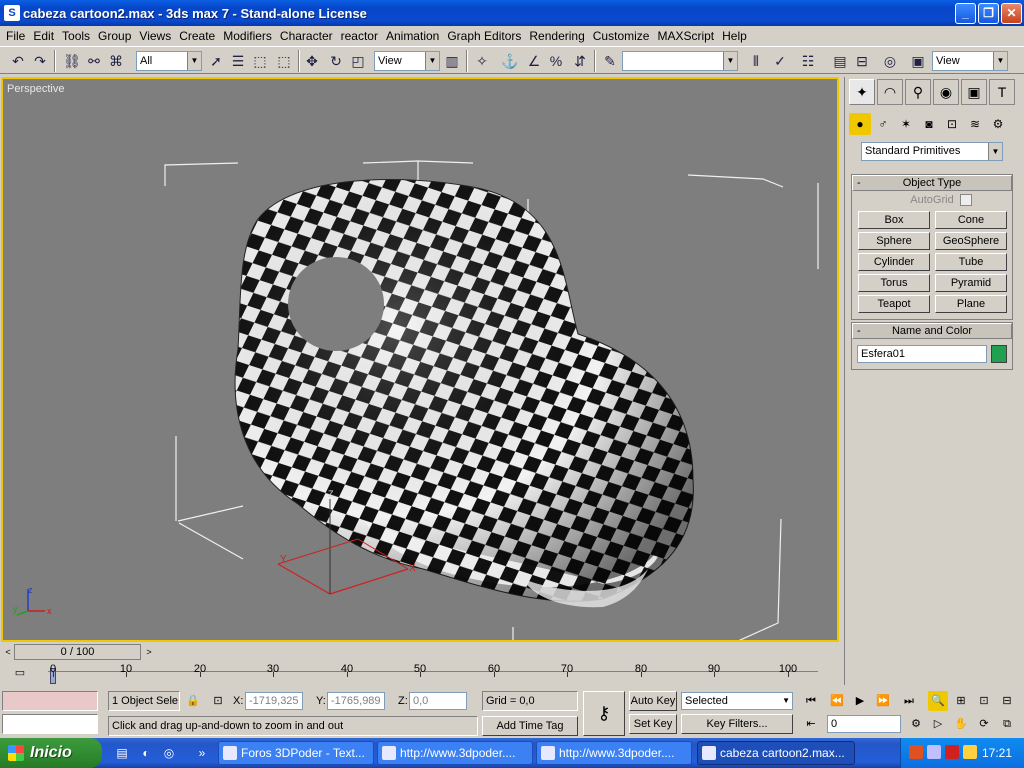  I want to click on scale-icon: ◰, so click(358, 61).